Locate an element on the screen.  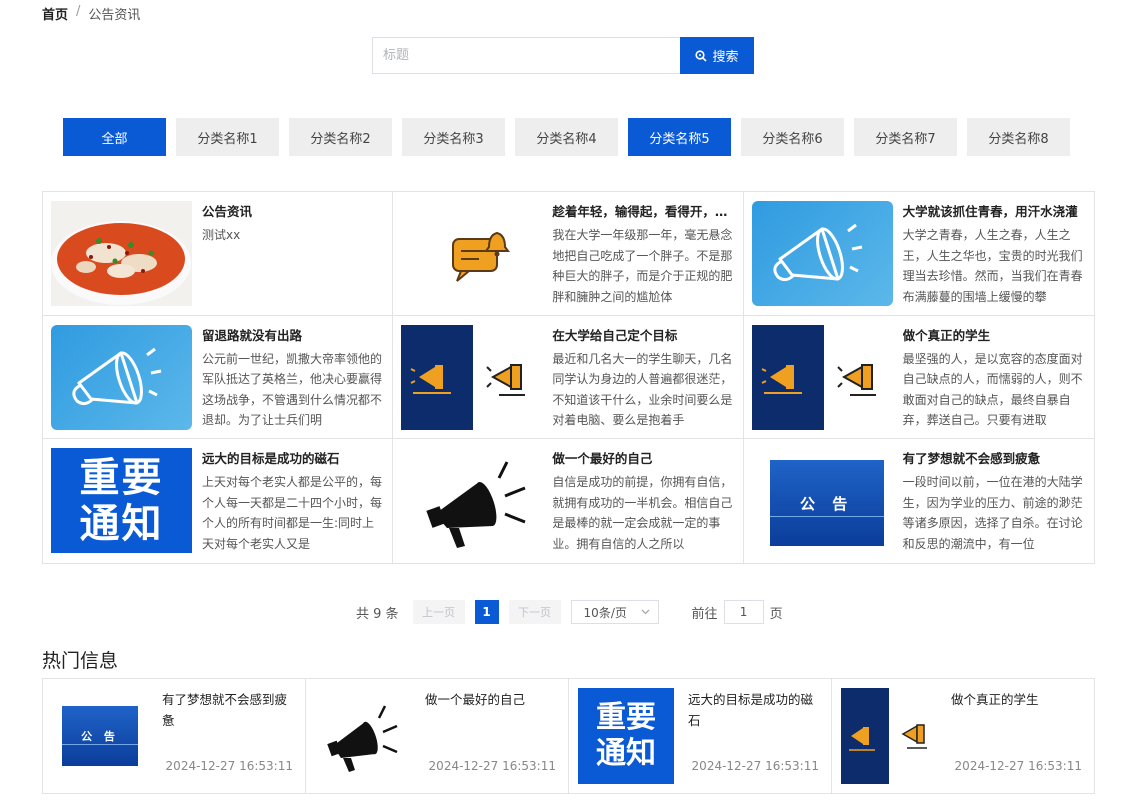
article-title: 做一个最好的自己 is located at coordinates (643, 457).